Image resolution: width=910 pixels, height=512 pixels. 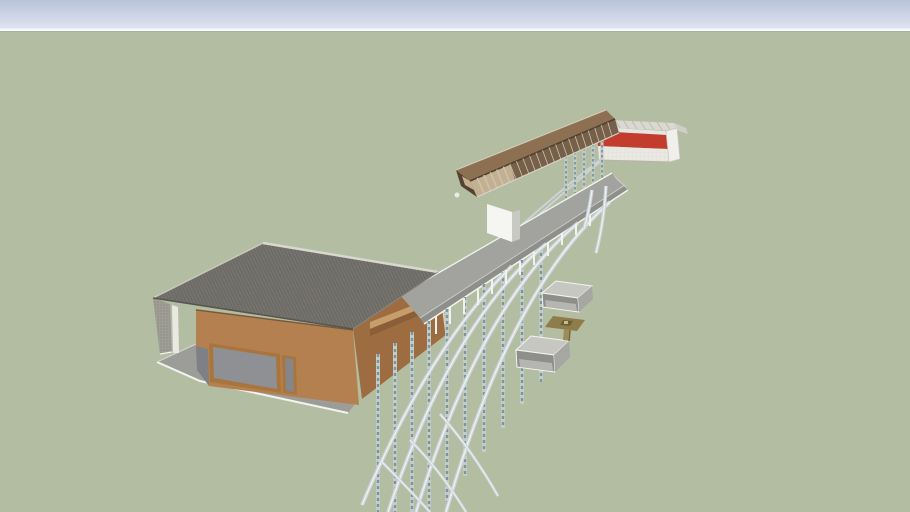 I want to click on tube-end-cap, so click(x=457, y=195).